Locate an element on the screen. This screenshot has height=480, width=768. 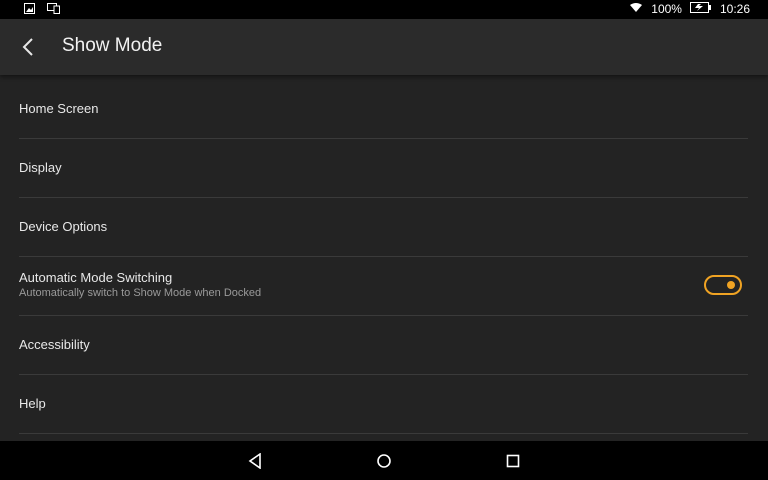
home-circle-icon is located at coordinates (384, 461).